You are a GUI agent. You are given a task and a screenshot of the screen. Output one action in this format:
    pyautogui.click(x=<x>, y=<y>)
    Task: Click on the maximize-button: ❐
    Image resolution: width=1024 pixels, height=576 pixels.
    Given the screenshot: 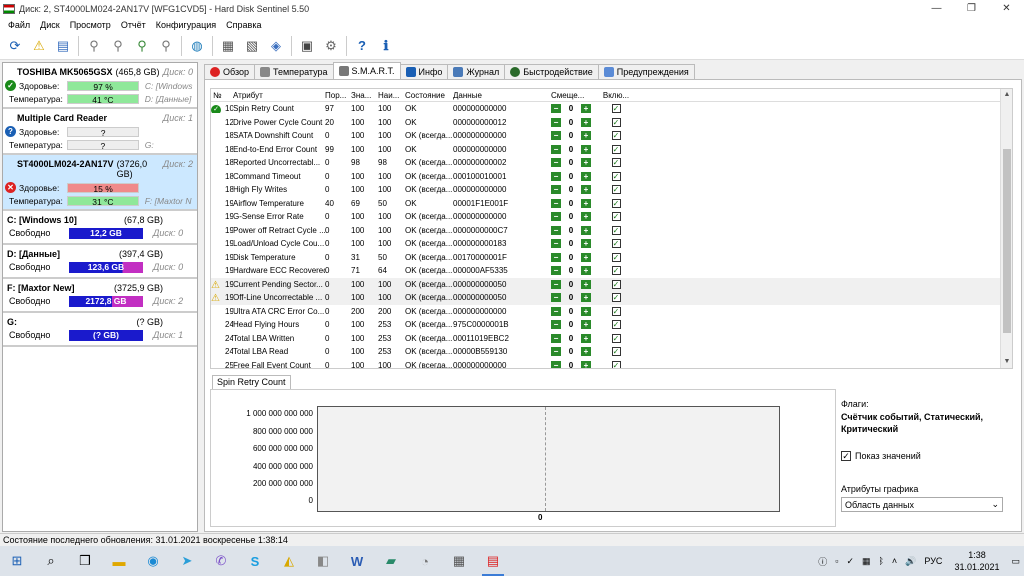 What is the action you would take?
    pyautogui.click(x=971, y=8)
    